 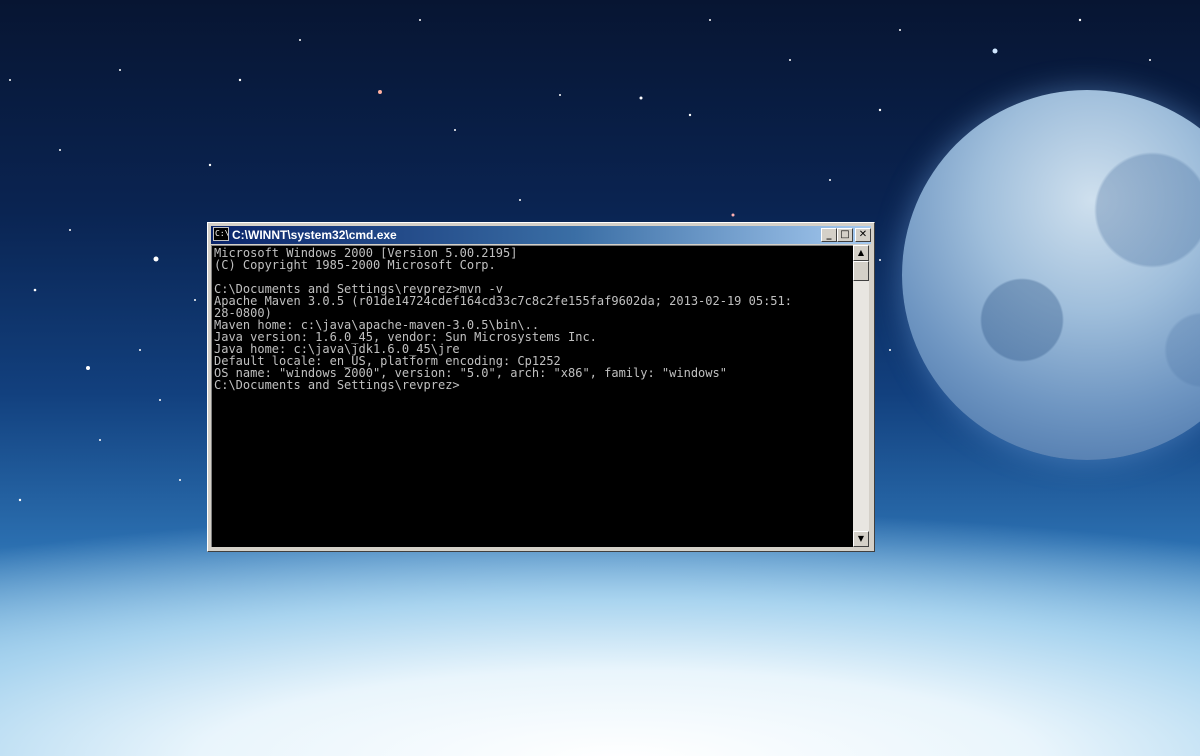 I want to click on close-button: ✕, so click(x=863, y=235).